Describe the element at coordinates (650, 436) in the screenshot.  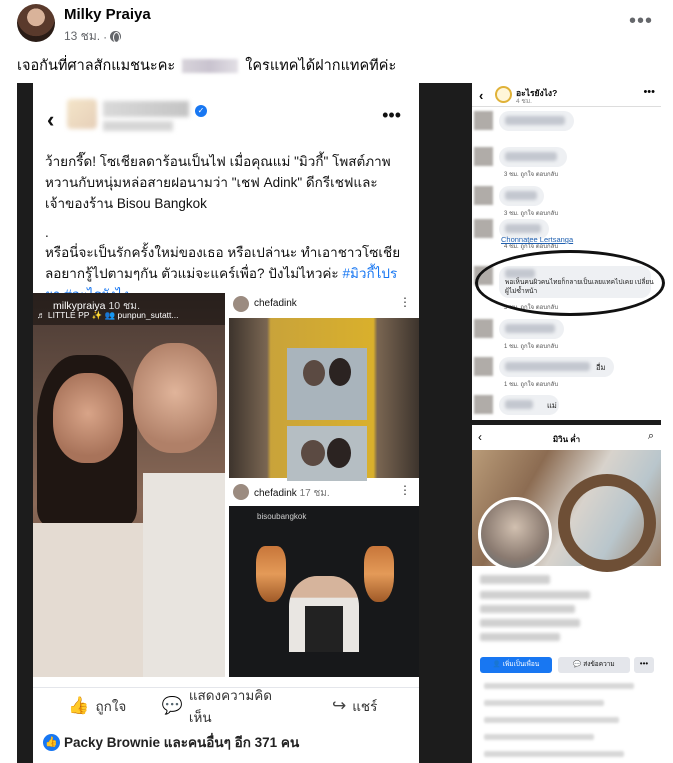
I see `search-icon: ⌕` at that location.